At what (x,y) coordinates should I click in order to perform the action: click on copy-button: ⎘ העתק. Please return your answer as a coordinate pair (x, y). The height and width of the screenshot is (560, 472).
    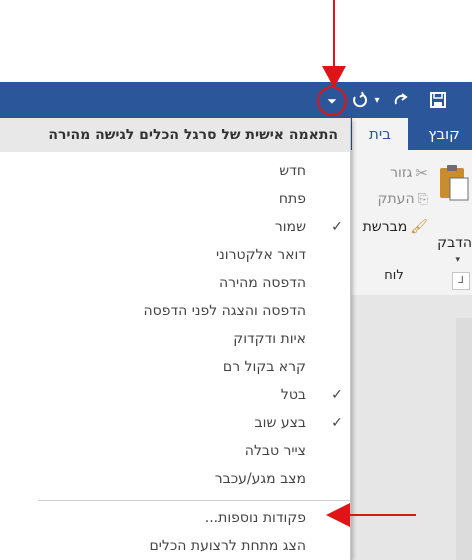
    Looking at the image, I should click on (392, 199).